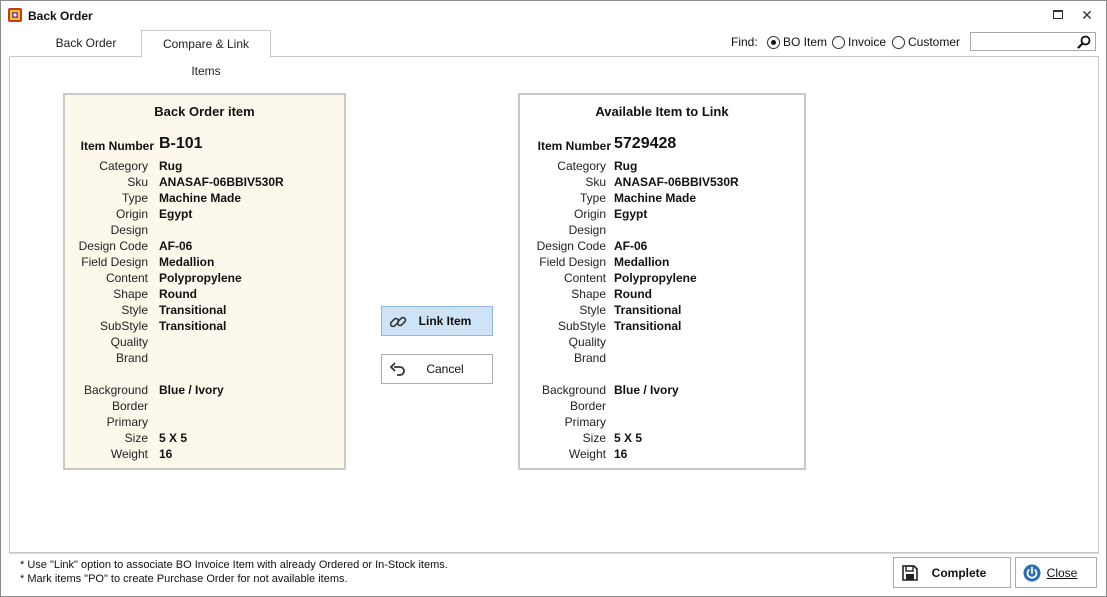 The image size is (1107, 597). What do you see at coordinates (204, 454) in the screenshot?
I see `field-row: Weight 16` at bounding box center [204, 454].